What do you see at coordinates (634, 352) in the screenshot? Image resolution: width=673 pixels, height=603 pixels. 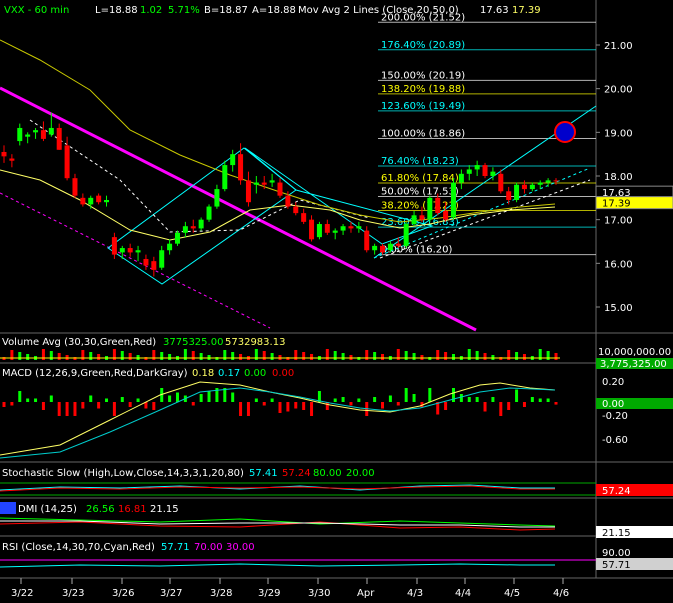 I see `volume-axis-top: 10,000,000.00` at bounding box center [634, 352].